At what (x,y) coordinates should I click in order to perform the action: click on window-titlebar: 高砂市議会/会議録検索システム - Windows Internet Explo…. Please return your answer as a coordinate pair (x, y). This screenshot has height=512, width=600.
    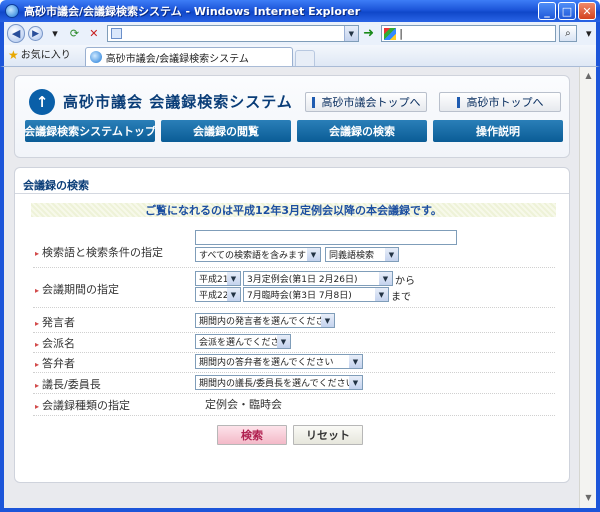
    Looking at the image, I should click on (300, 11).